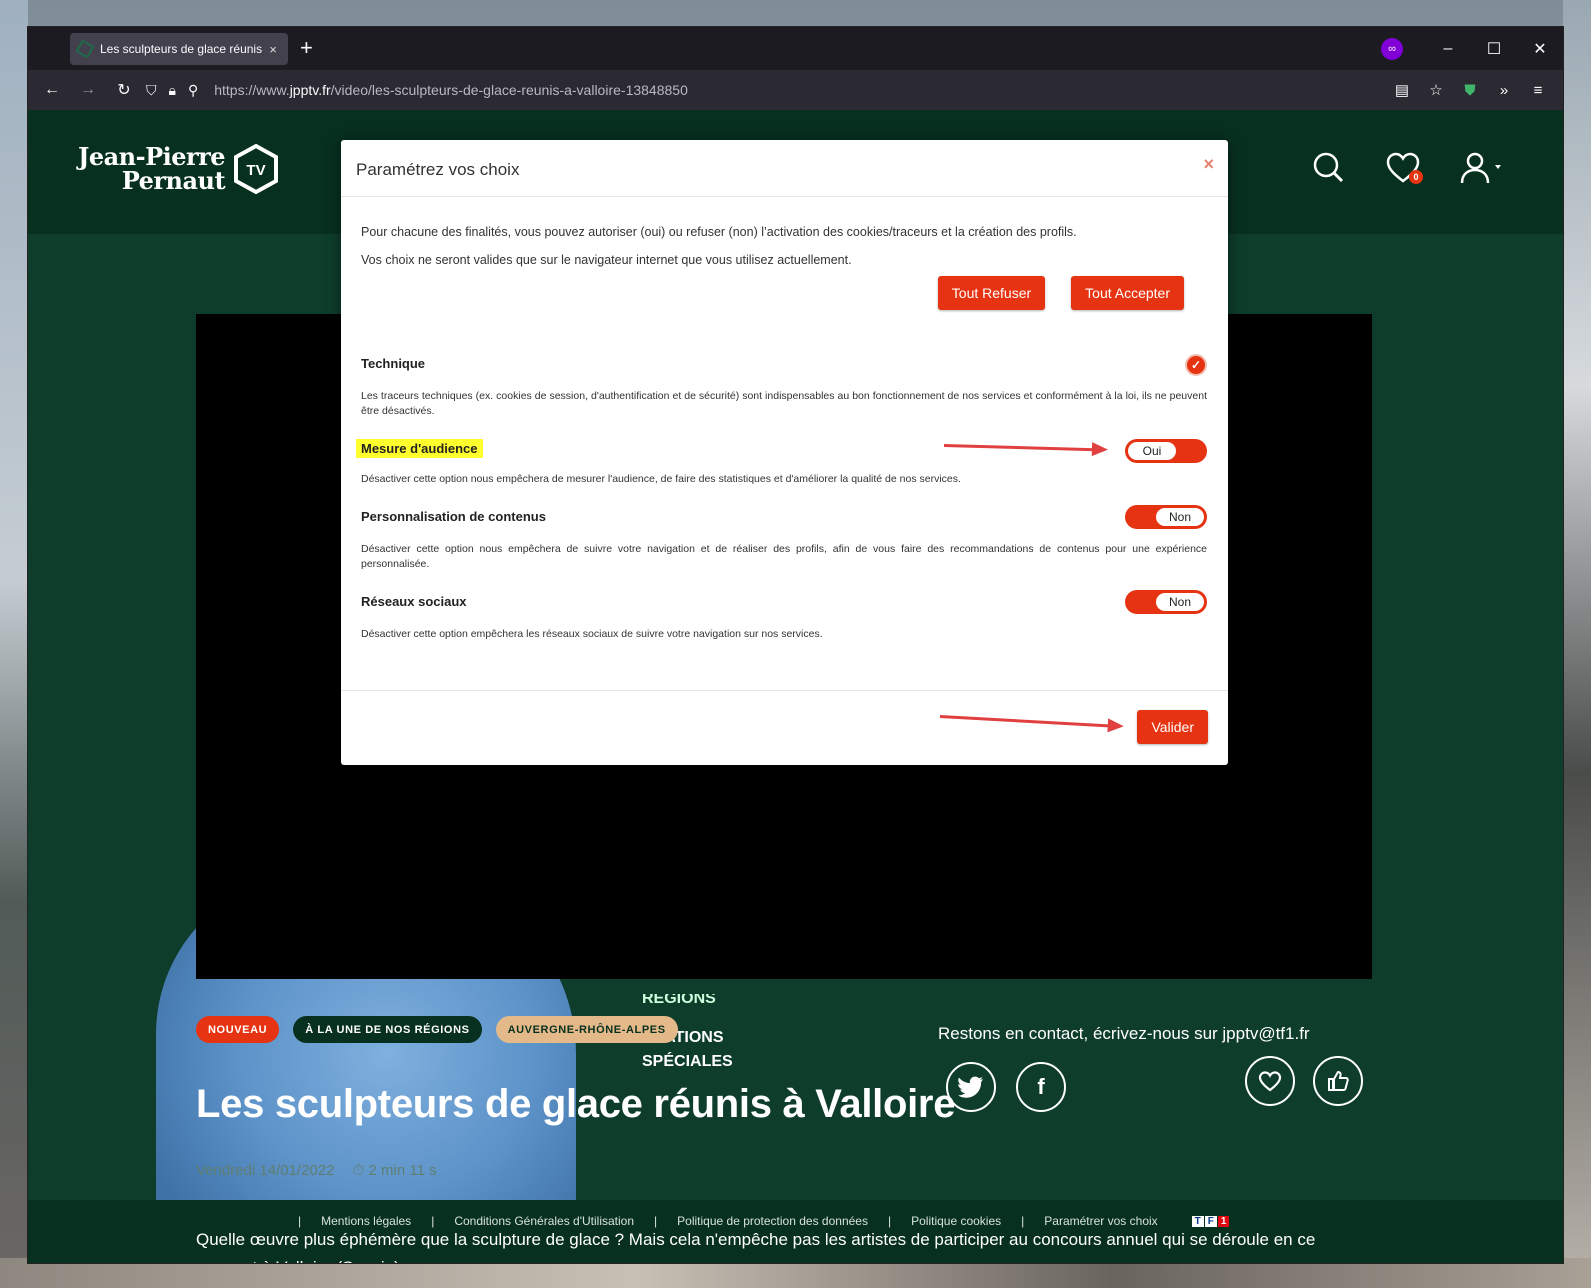 The width and height of the screenshot is (1591, 1288). I want to click on close-tab-icon: ×, so click(273, 49).